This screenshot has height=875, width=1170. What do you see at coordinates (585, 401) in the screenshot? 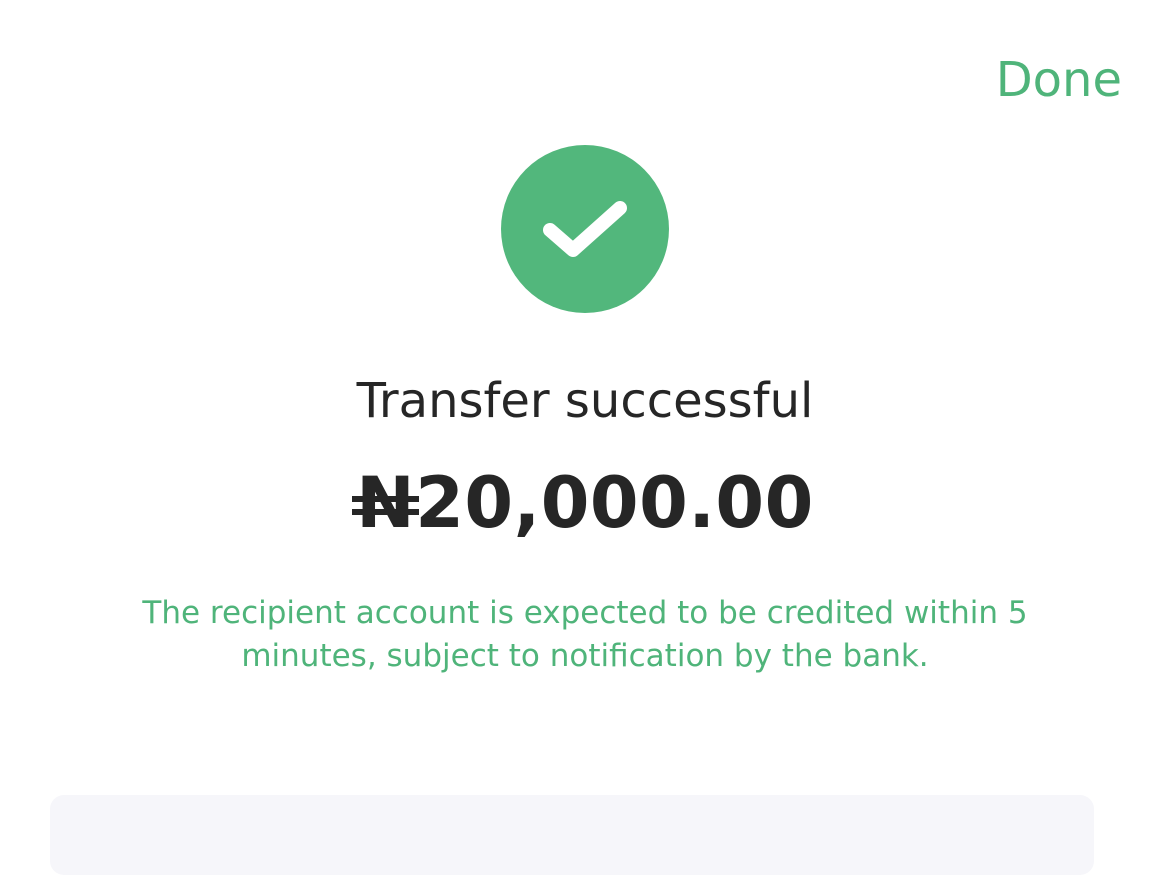
I see `status-title: Transfer successful` at bounding box center [585, 401].